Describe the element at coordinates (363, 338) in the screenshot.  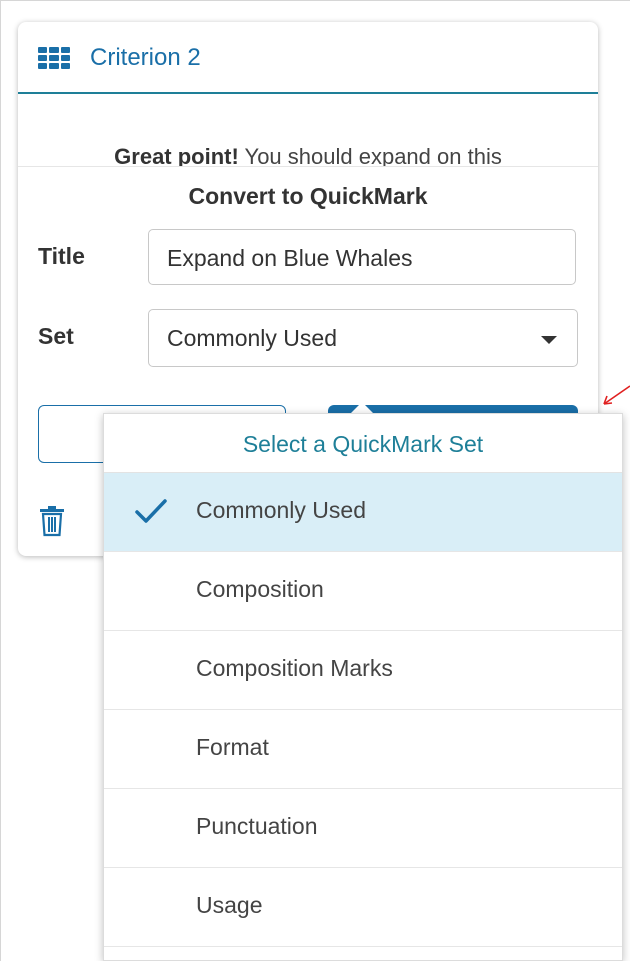
I see `set-select: Commonly Used` at that location.